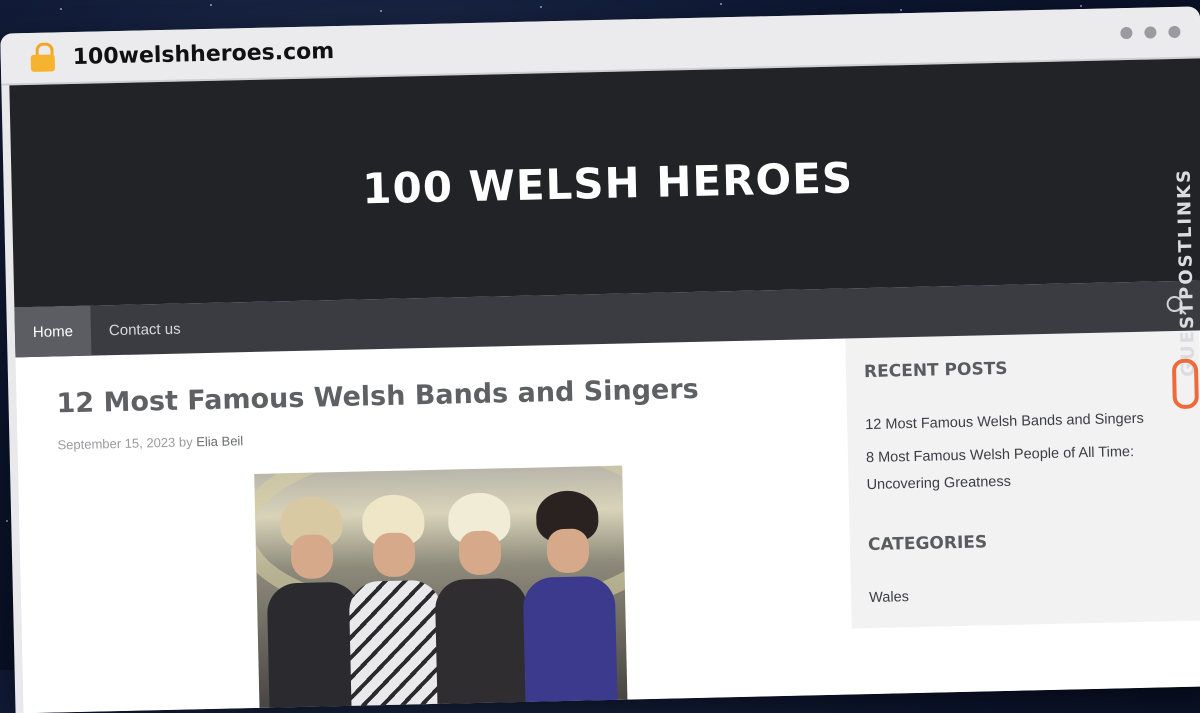 This screenshot has width=1200, height=713. I want to click on post-title: 12 Most Famous Welsh Bands and Singers, so click(451, 395).